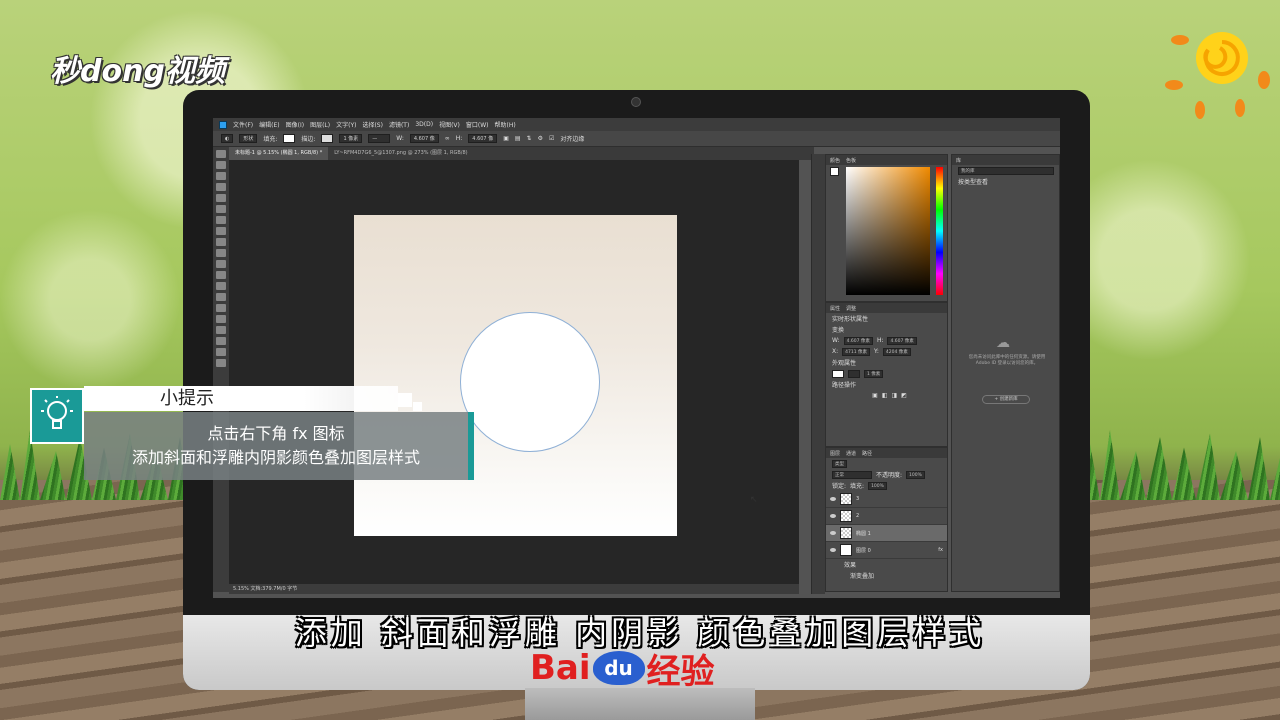 The image size is (1280, 720). I want to click on tab-layers: 图层, so click(835, 453).